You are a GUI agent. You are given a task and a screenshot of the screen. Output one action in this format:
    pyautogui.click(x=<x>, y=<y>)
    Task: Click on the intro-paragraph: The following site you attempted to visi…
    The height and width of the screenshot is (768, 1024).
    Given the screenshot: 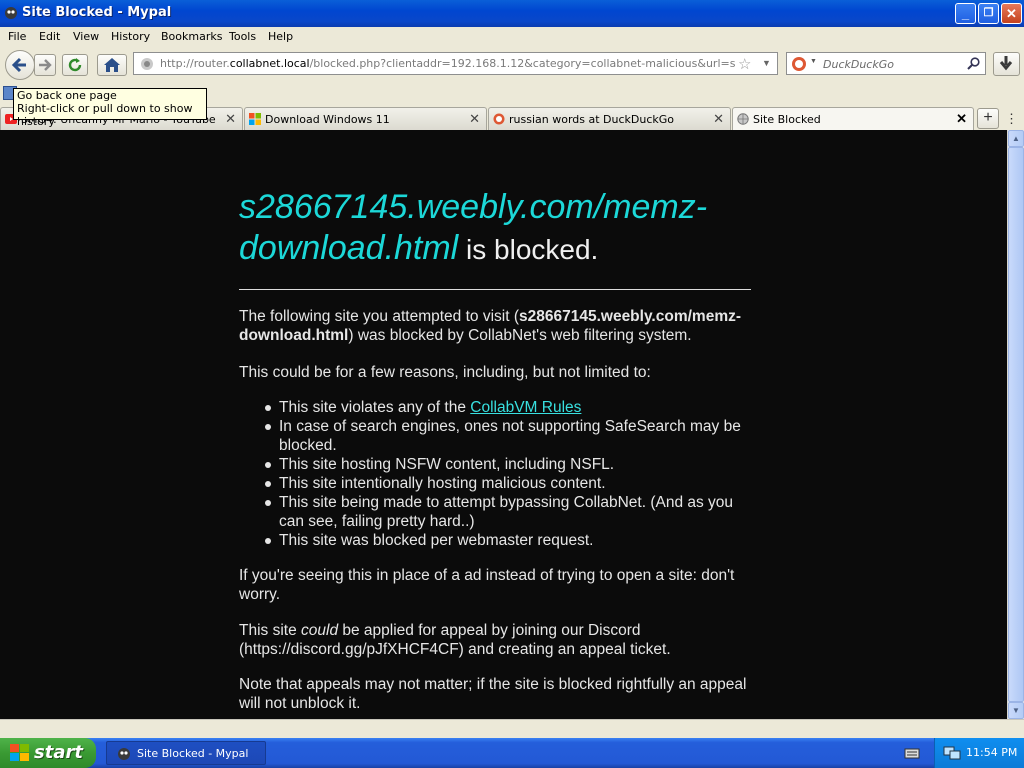 What is the action you would take?
    pyautogui.click(x=490, y=326)
    